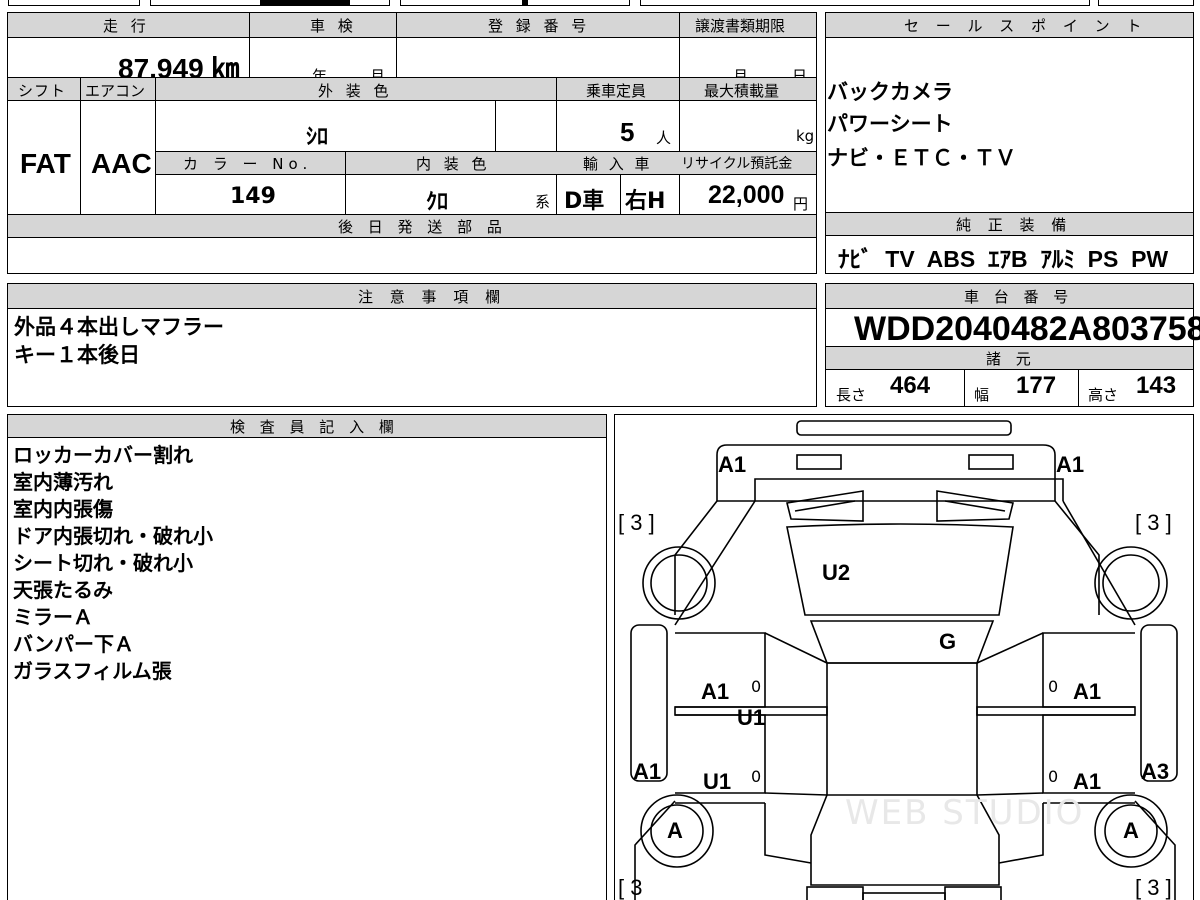 The image size is (1200, 900). I want to click on handle-value: 右H, so click(645, 201).